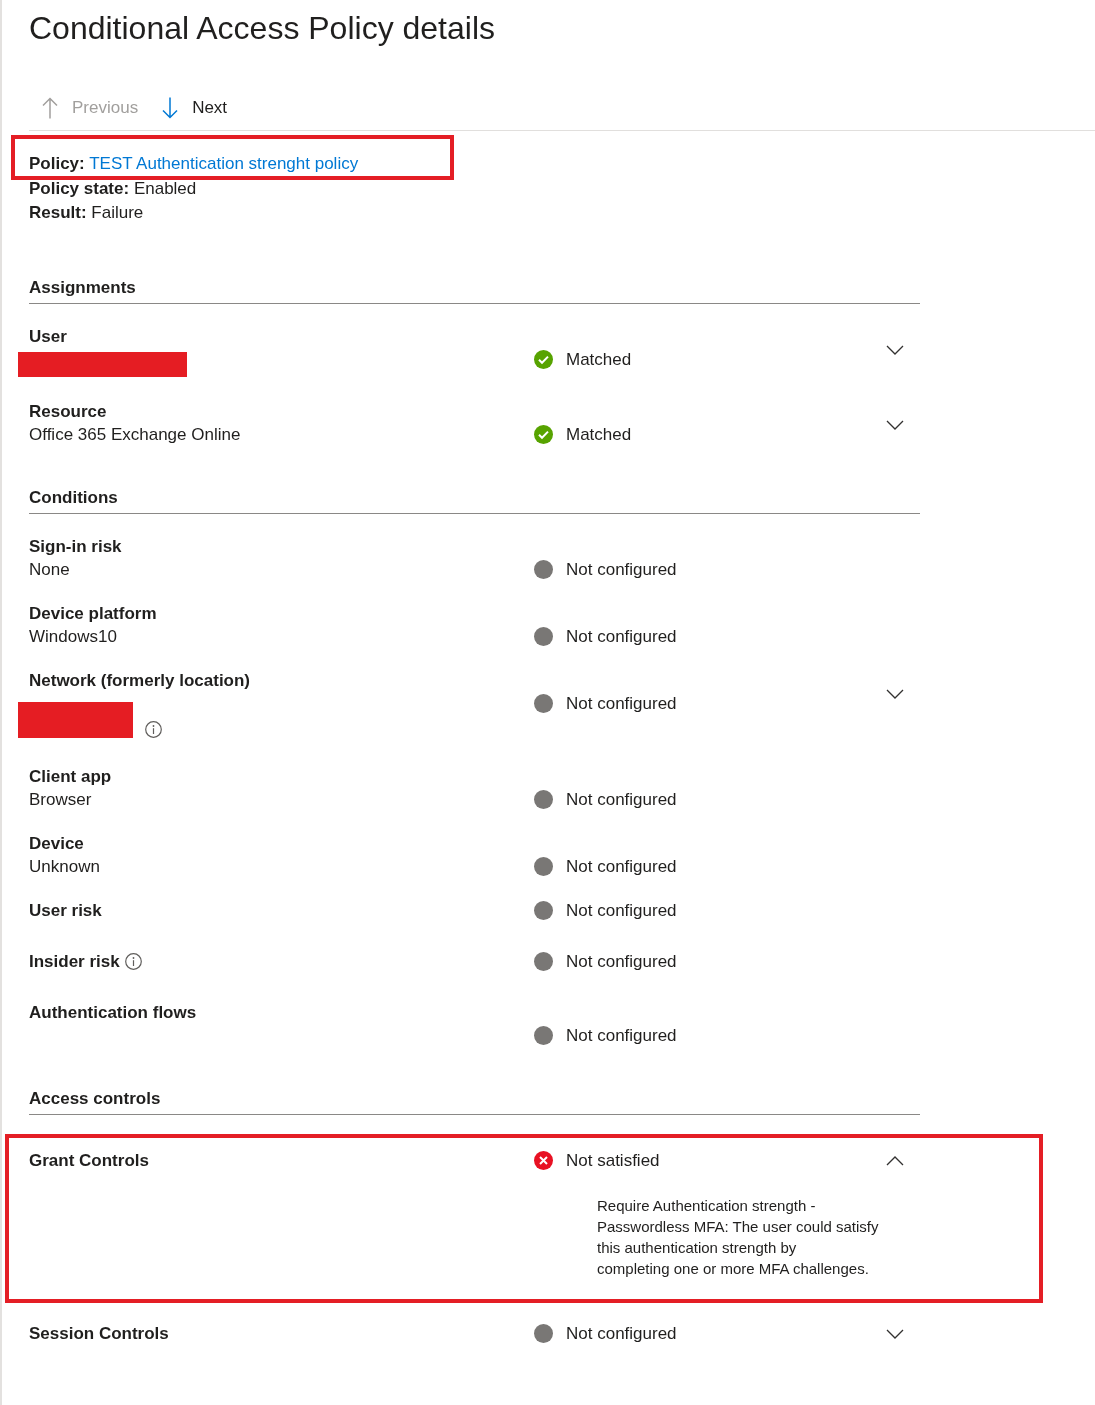  What do you see at coordinates (50, 108) in the screenshot?
I see `arrow-up-icon` at bounding box center [50, 108].